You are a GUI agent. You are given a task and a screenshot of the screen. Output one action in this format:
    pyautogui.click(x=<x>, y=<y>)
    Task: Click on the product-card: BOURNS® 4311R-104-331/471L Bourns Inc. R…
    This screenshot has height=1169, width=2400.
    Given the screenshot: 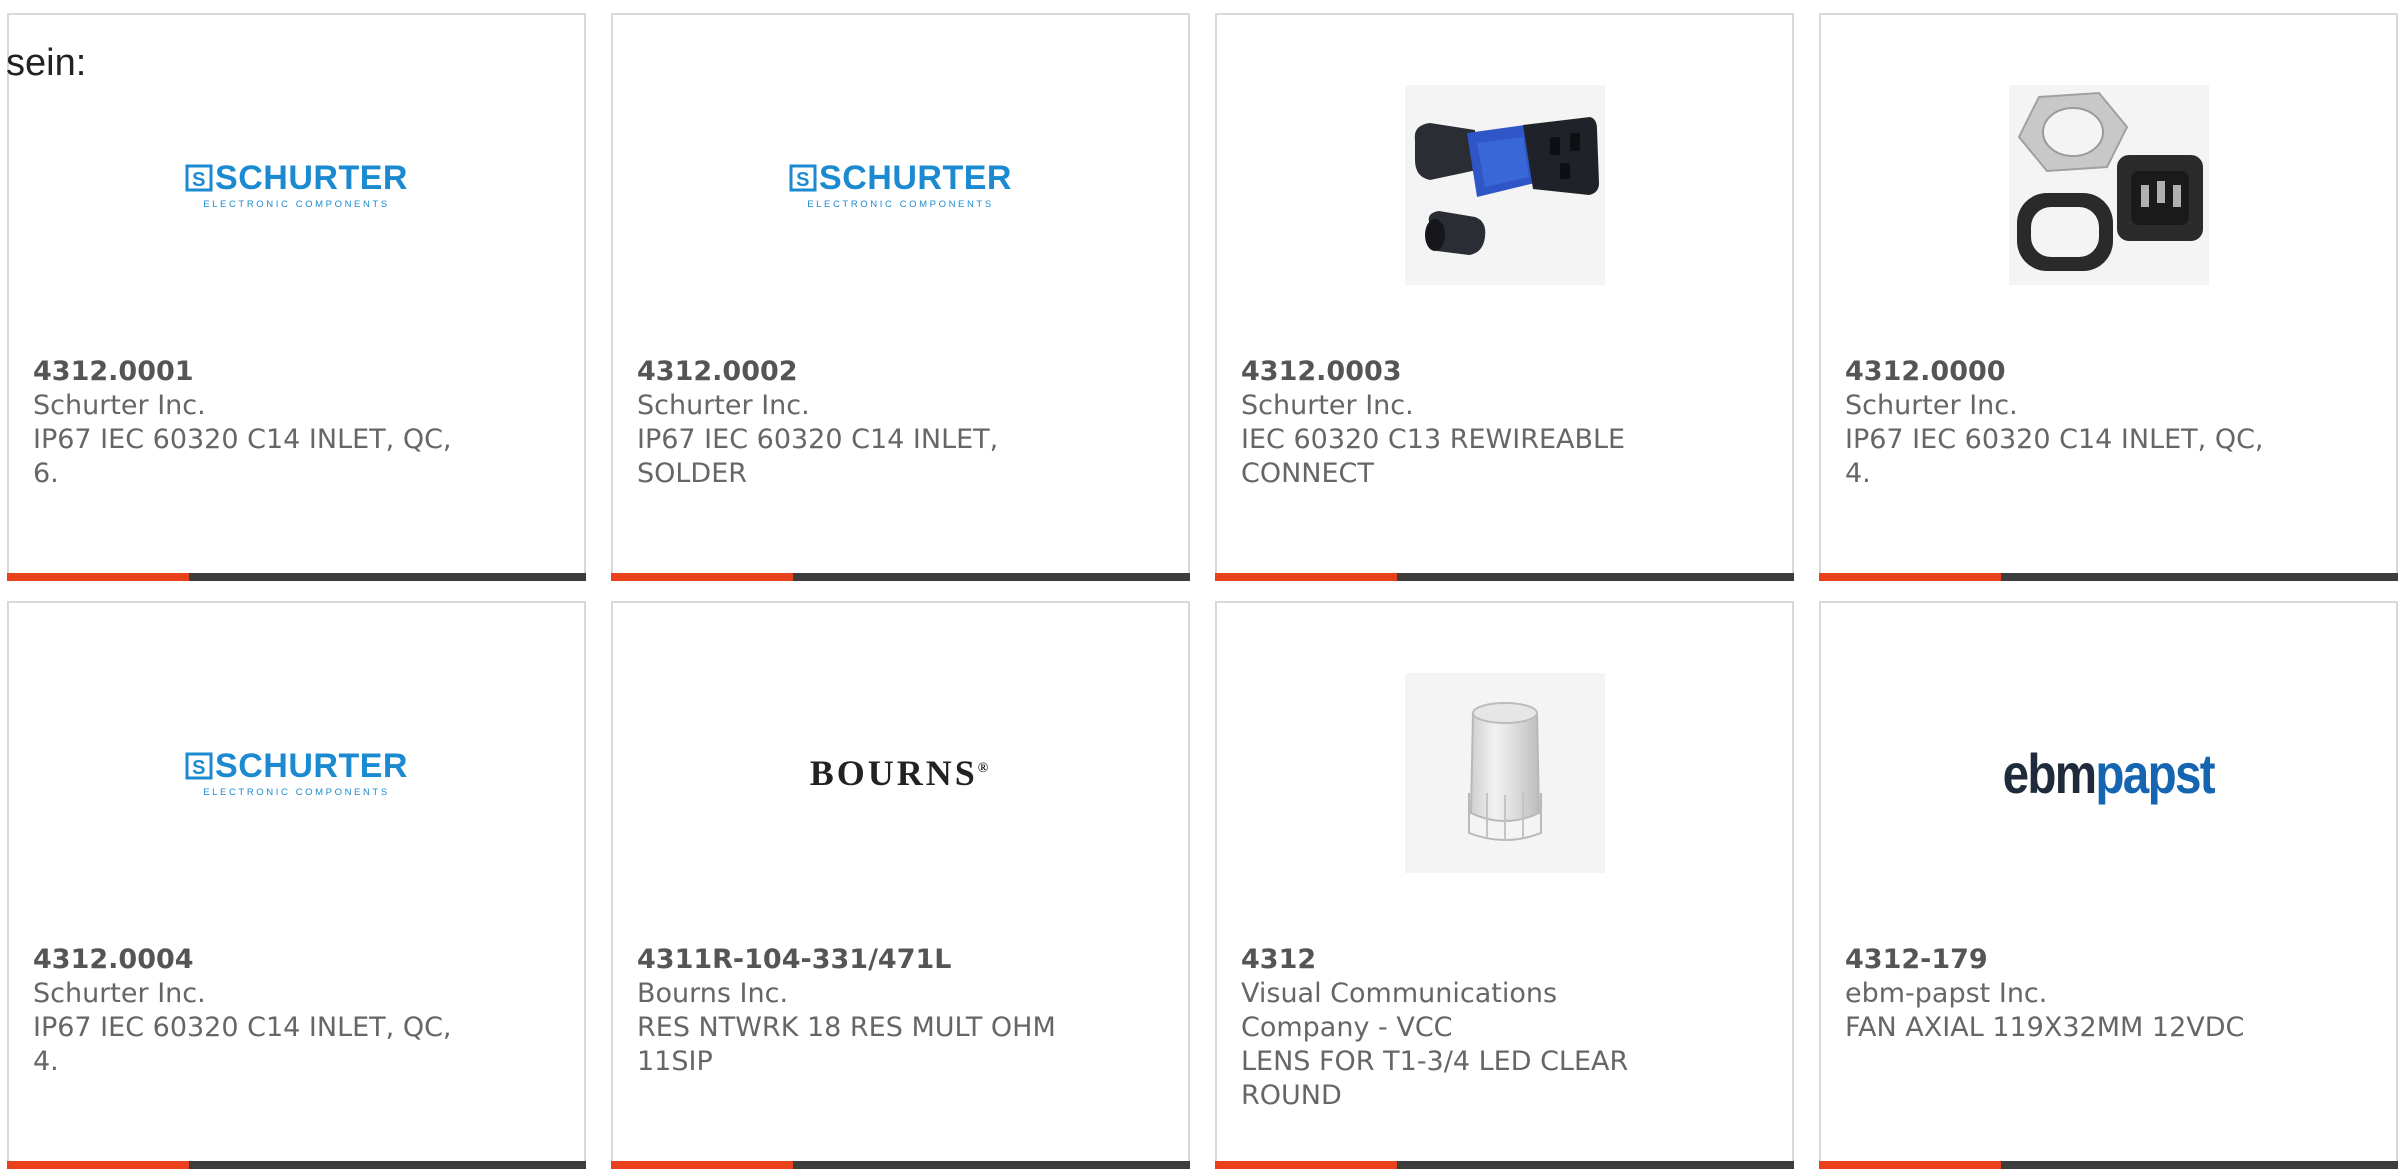 What is the action you would take?
    pyautogui.click(x=900, y=885)
    